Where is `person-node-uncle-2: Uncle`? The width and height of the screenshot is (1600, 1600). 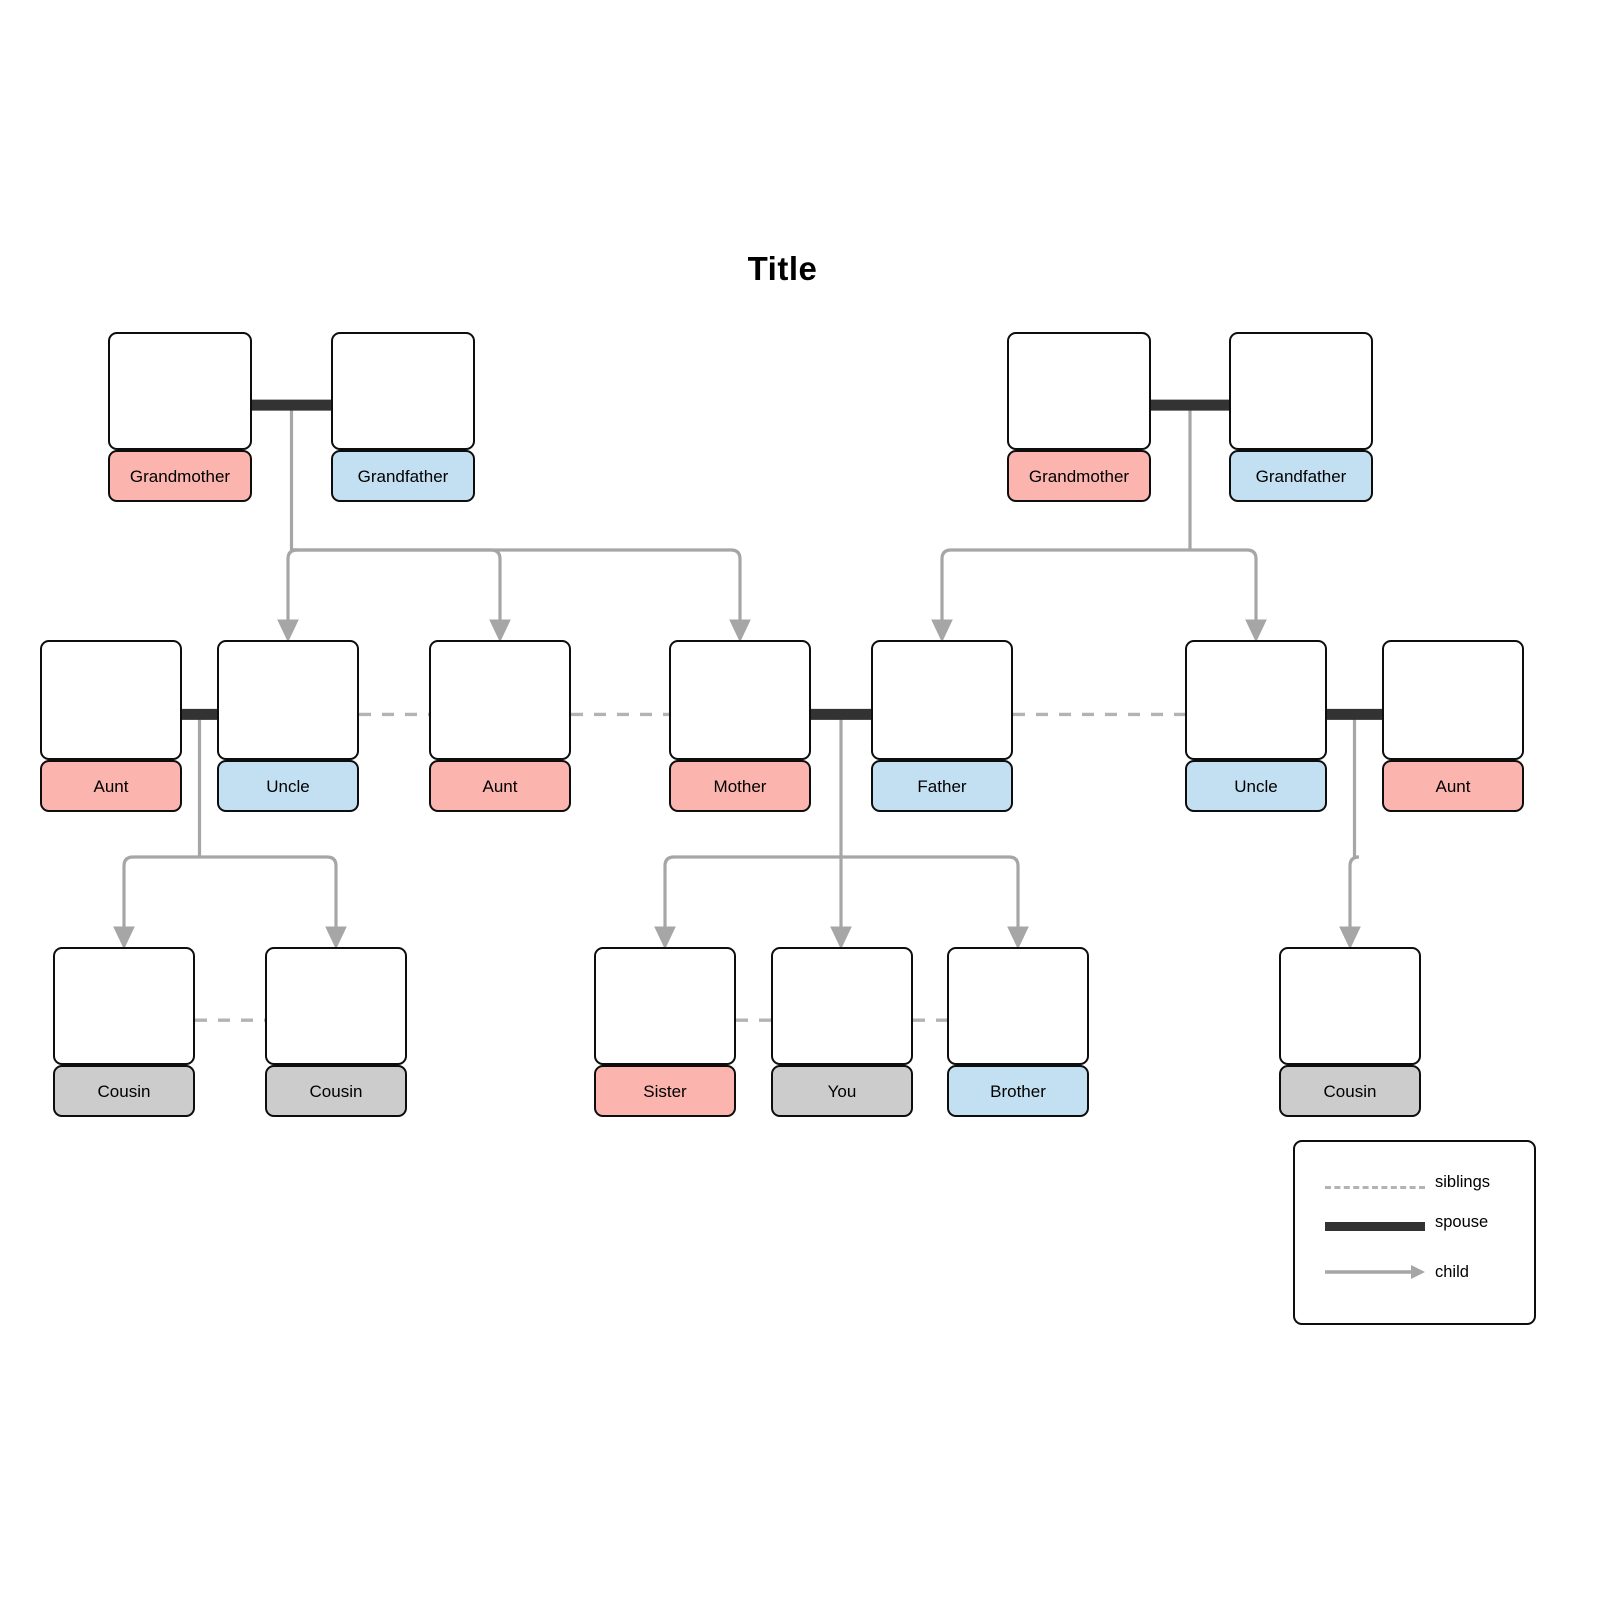
person-node-uncle-2: Uncle is located at coordinates (1256, 726).